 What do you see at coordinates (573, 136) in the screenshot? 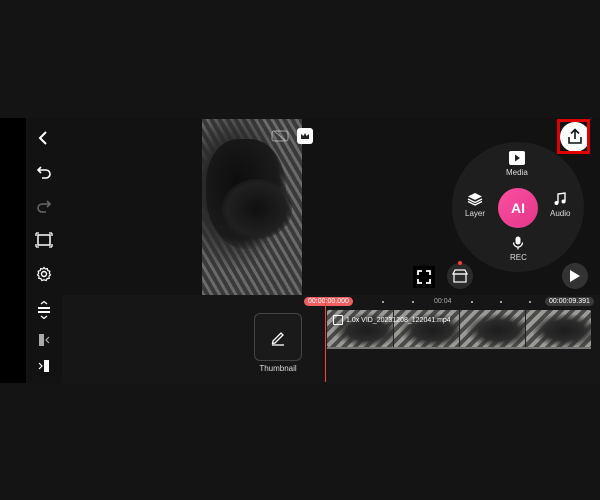
I see `export-highlight-box` at bounding box center [573, 136].